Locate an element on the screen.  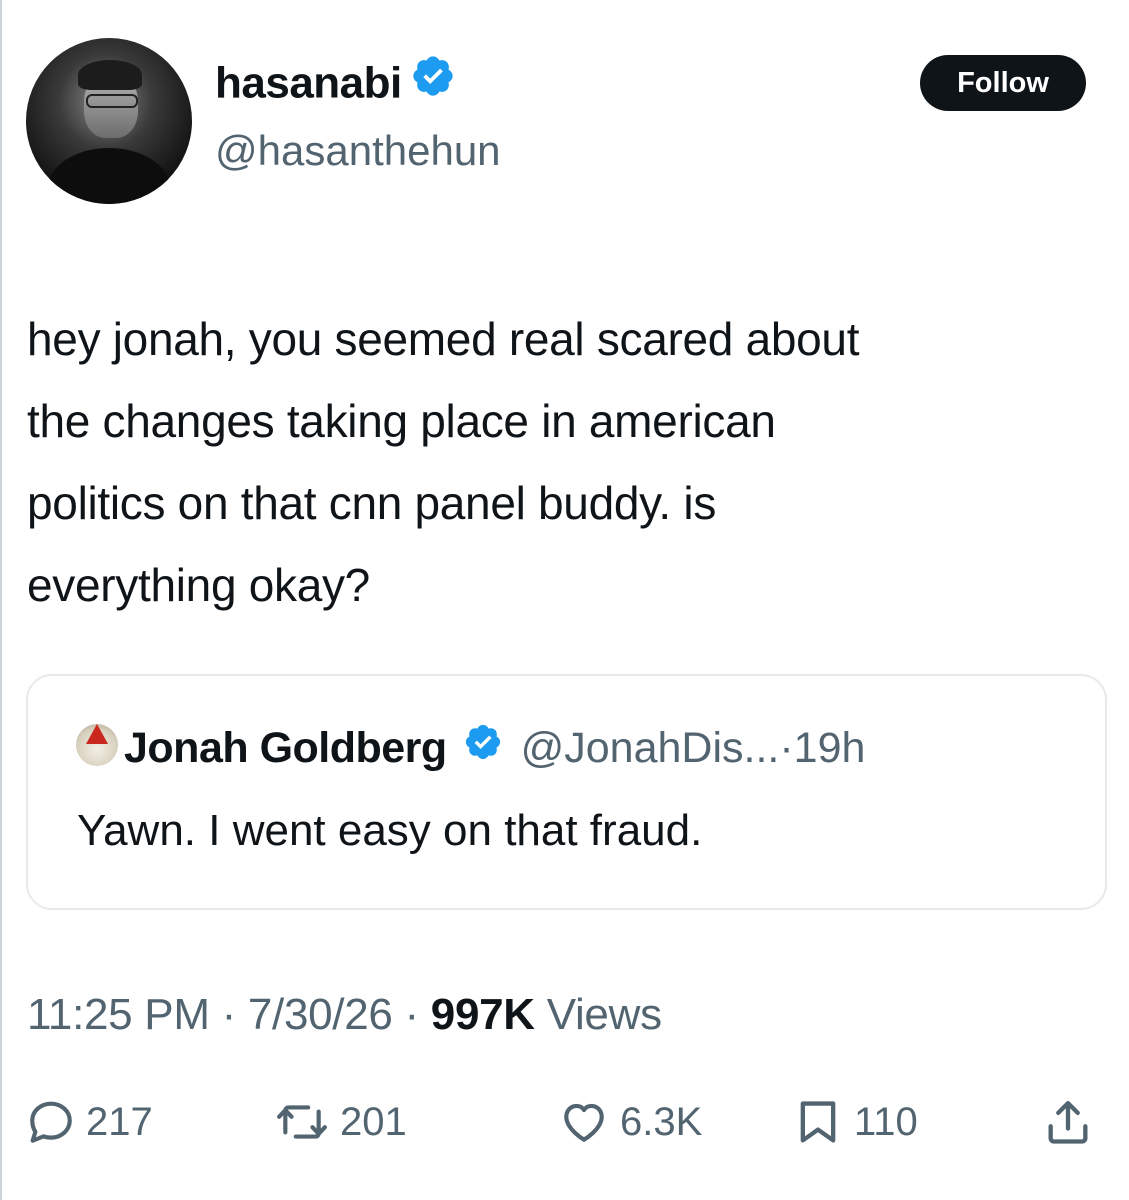
share-button is located at coordinates (1068, 1122).